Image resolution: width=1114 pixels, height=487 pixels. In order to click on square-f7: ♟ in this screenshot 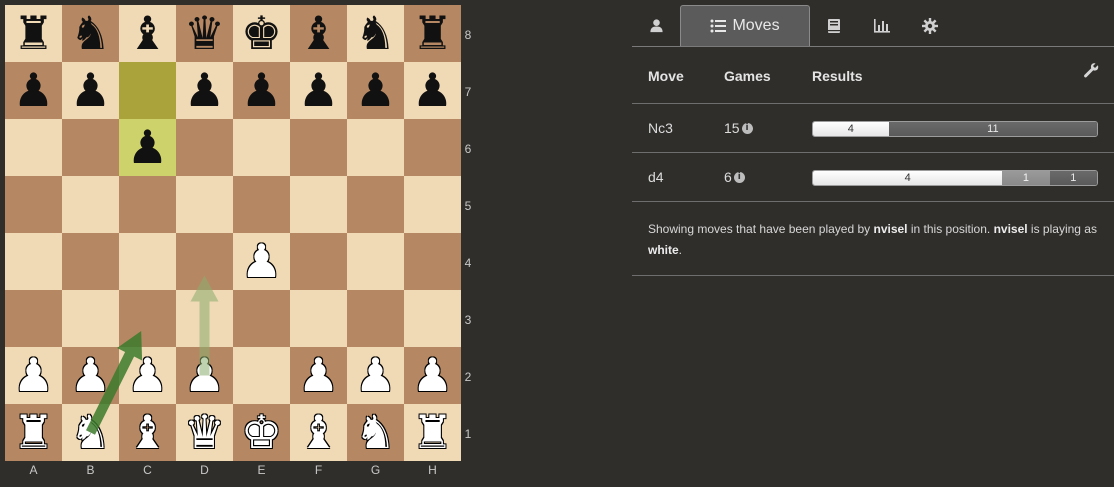, I will do `click(318, 90)`.